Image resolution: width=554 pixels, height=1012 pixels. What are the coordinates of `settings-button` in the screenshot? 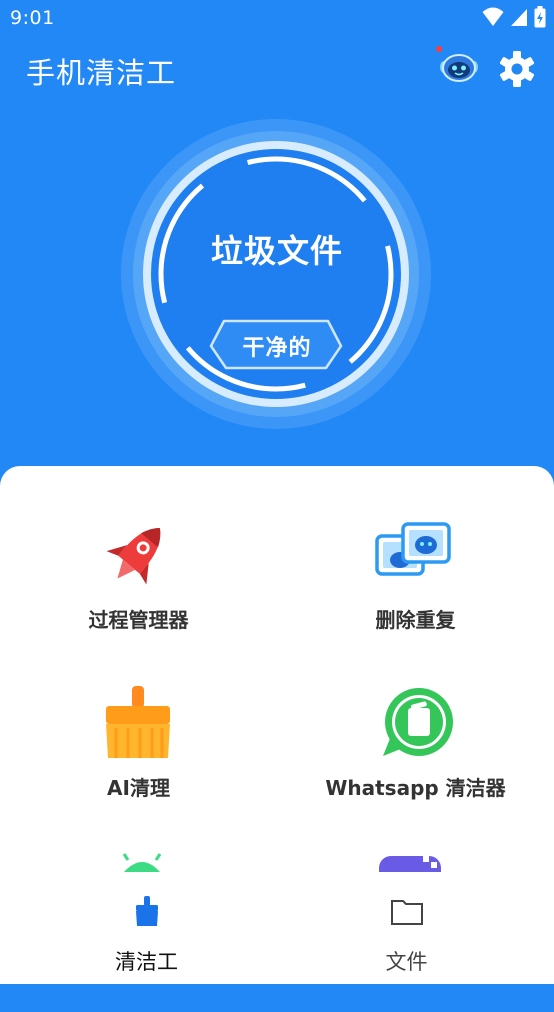 It's located at (517, 69).